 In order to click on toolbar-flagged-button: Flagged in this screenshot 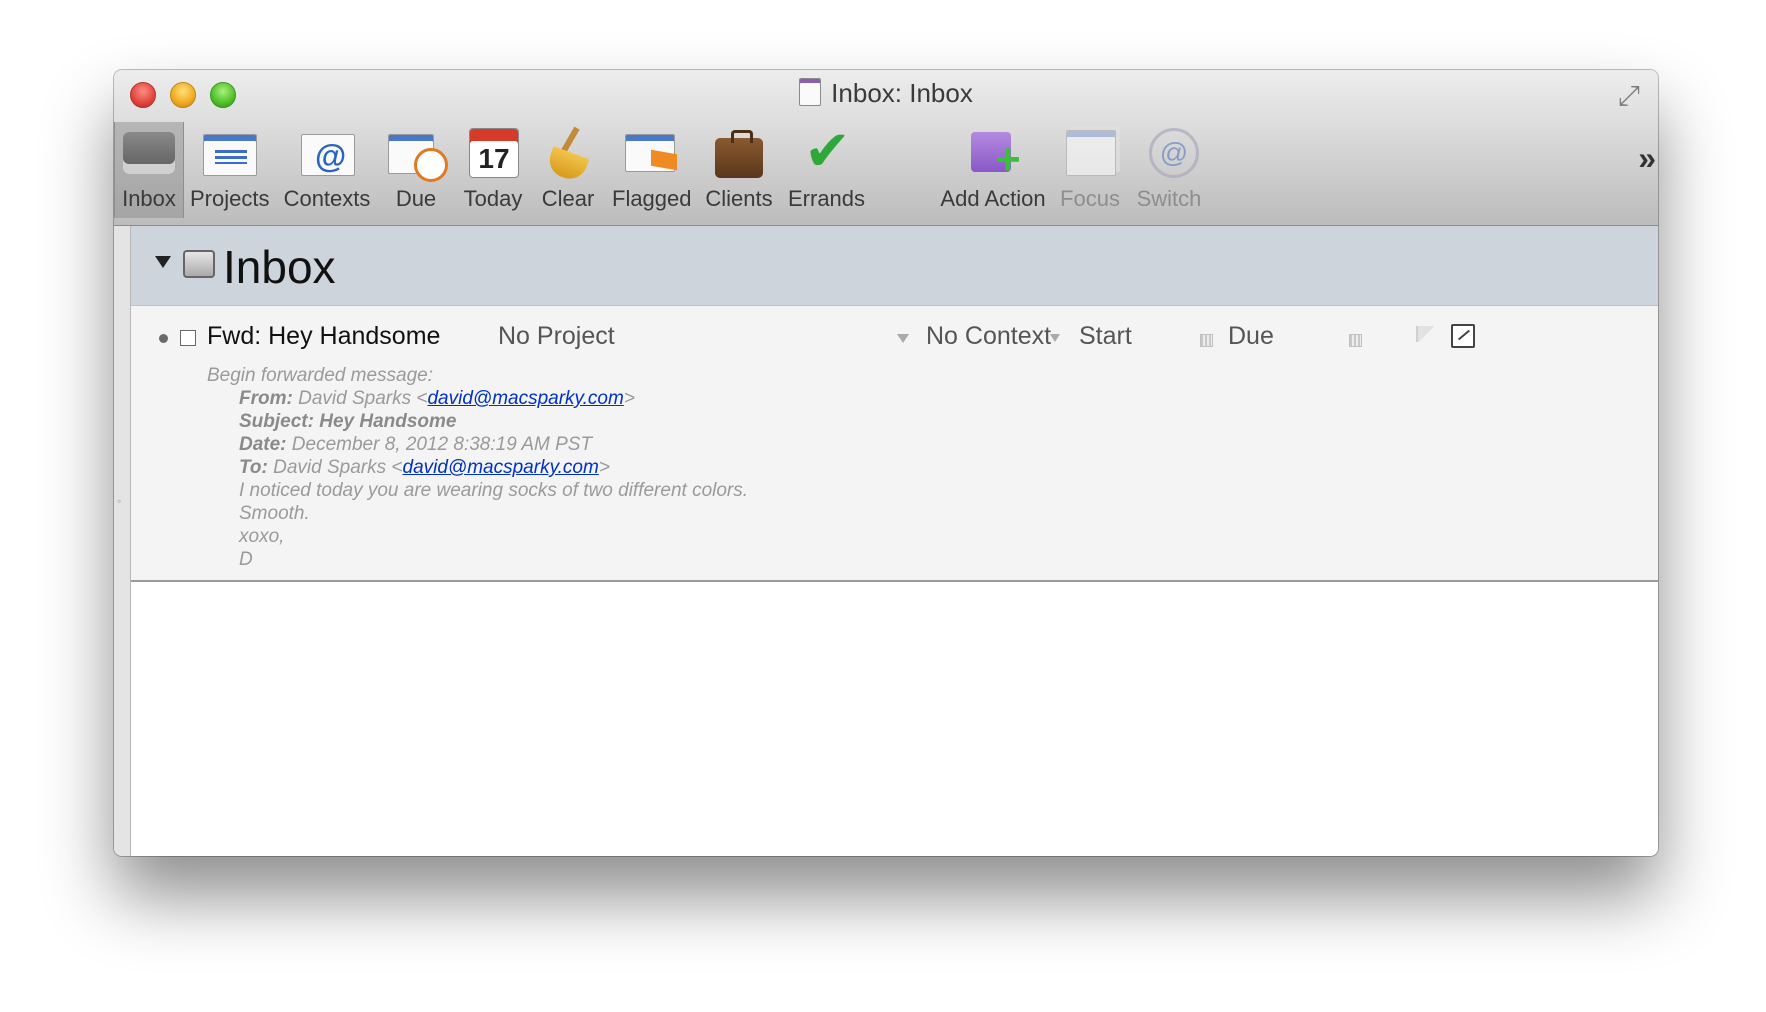, I will do `click(652, 170)`.